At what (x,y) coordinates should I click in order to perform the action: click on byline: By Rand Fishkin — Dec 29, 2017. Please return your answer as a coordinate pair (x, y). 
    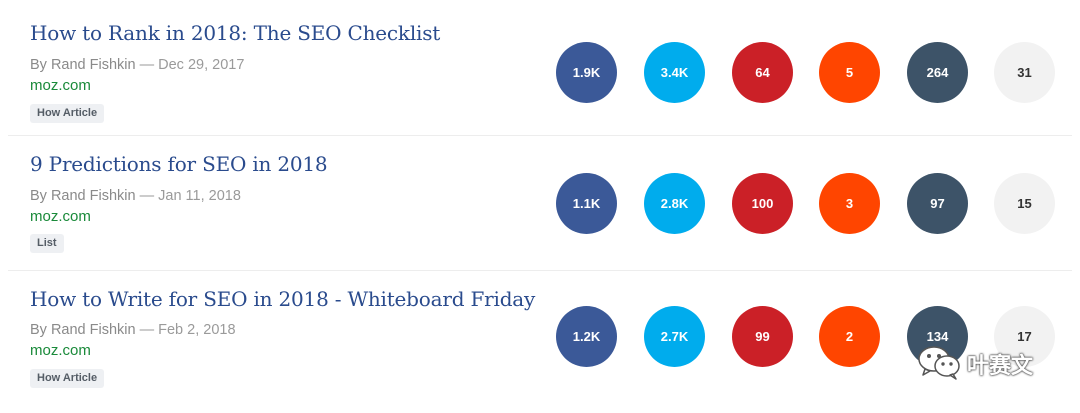
    Looking at the image, I should click on (137, 65).